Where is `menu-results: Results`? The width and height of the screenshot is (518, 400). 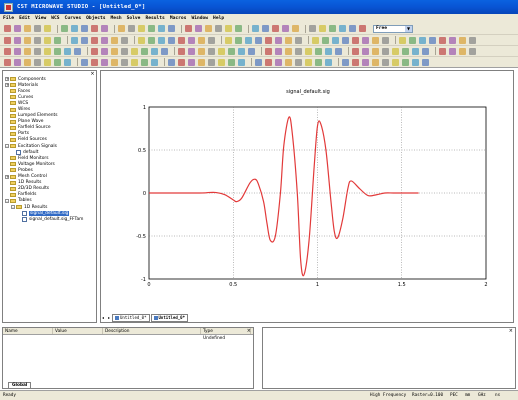
menu-results: Results is located at coordinates (154, 18).